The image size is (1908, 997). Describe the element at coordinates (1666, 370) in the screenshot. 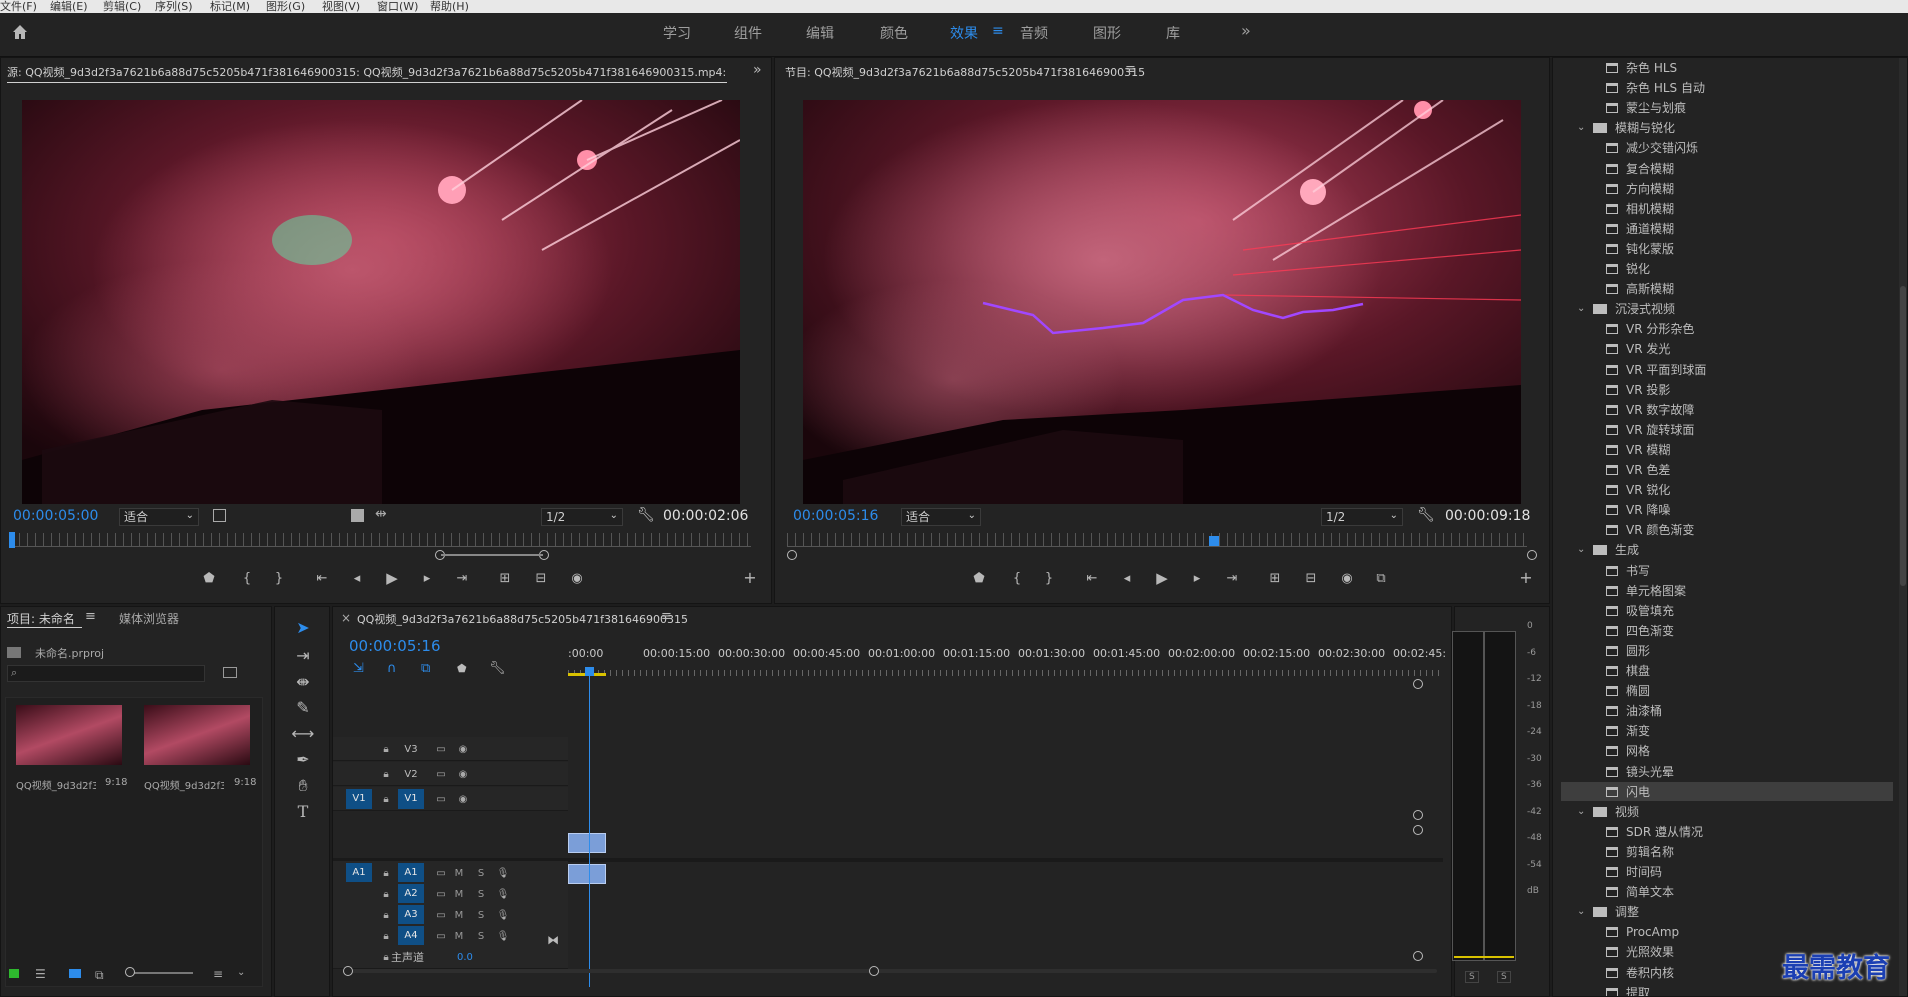

I see `effect-item: VR 平面到球面` at that location.